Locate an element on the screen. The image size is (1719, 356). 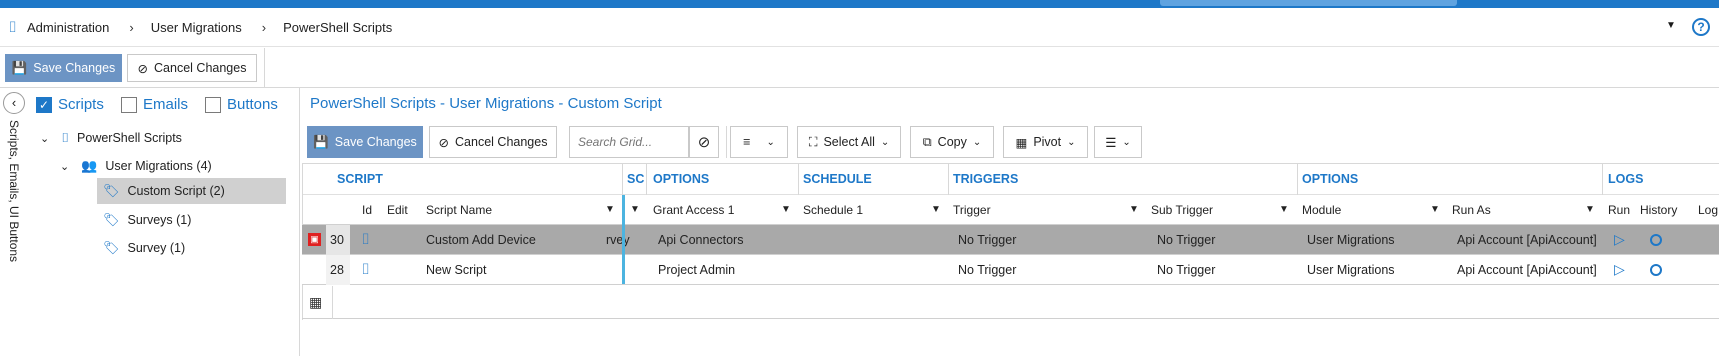
column-header-id: Id is located at coordinates (367, 210).